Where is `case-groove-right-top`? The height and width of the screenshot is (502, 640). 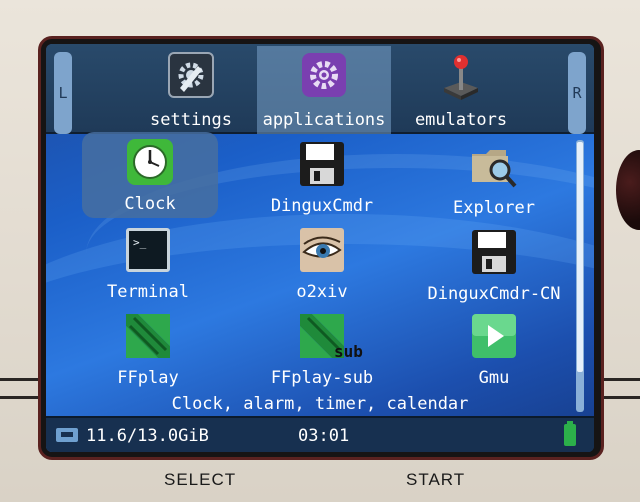
case-groove-right-top is located at coordinates (622, 379).